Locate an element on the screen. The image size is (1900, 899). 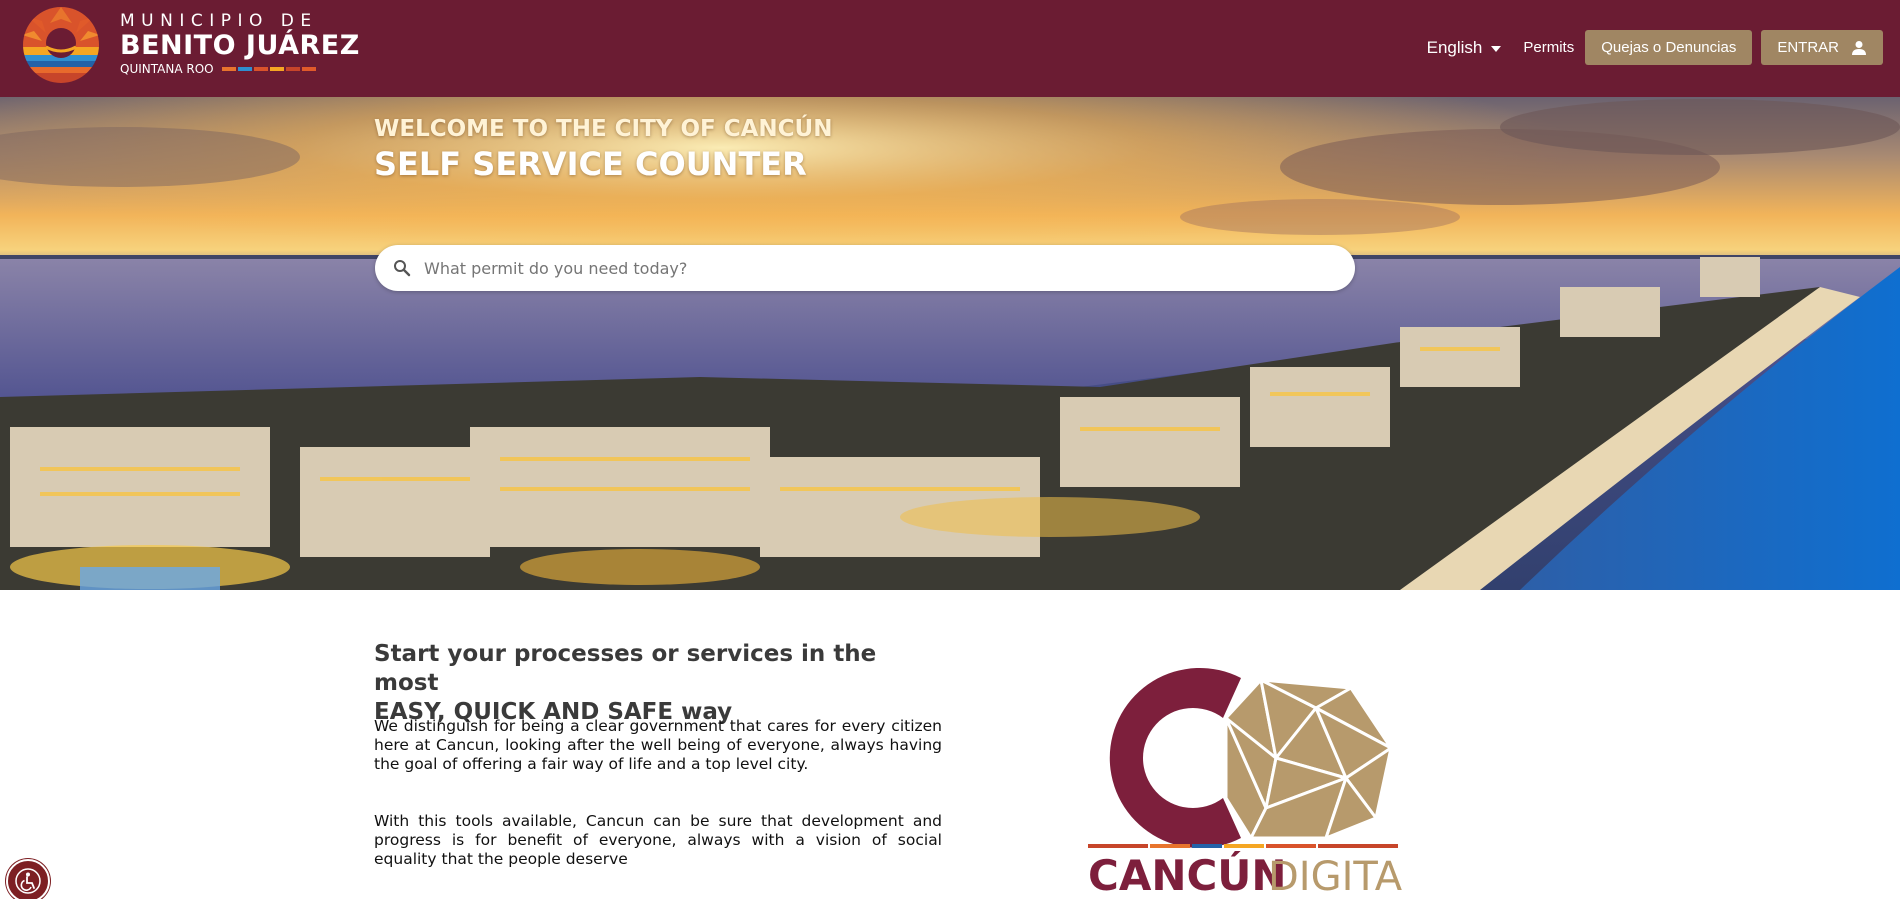
user-icon is located at coordinates (1859, 47).